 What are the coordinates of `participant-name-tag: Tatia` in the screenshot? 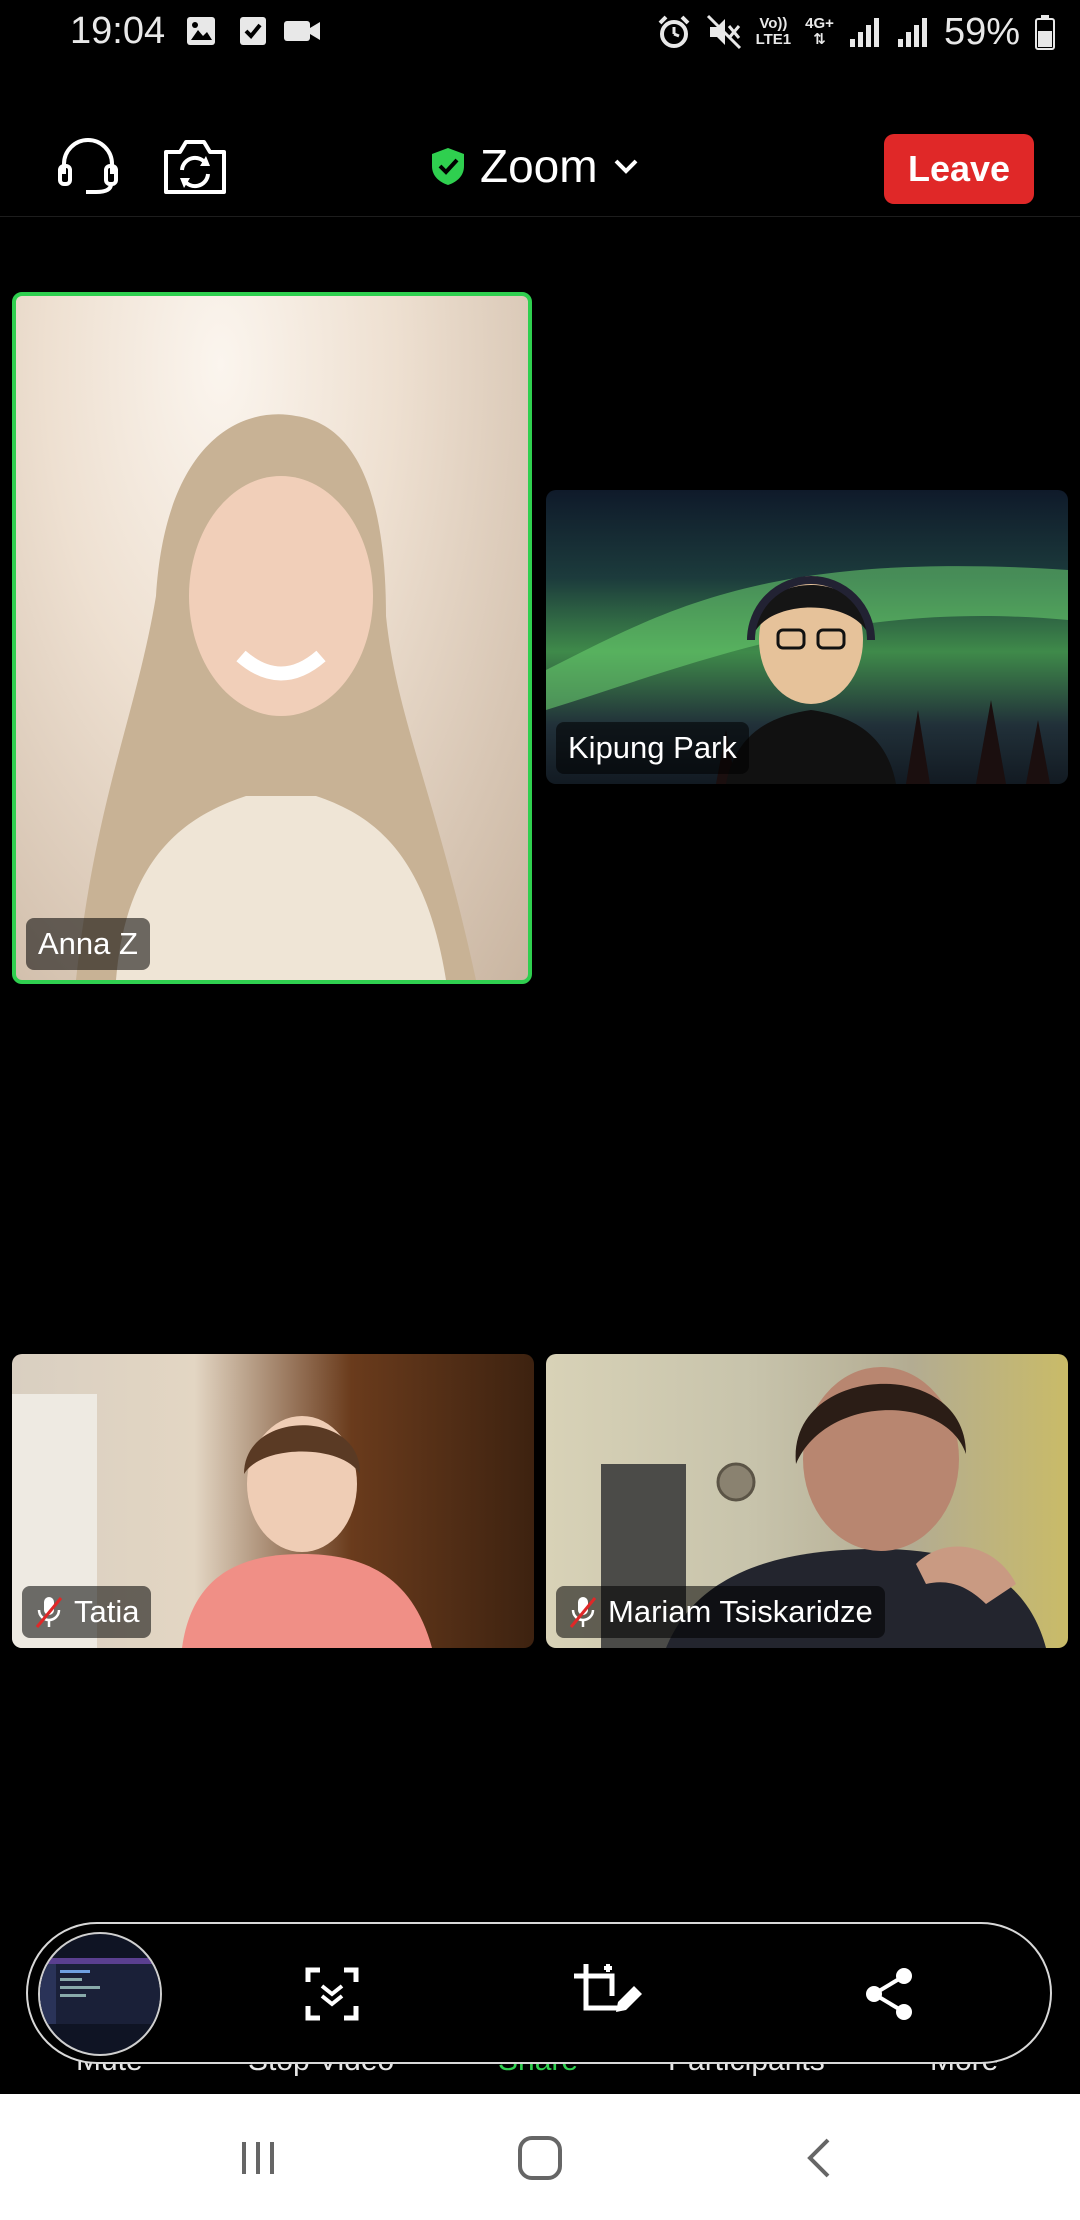 It's located at (87, 1612).